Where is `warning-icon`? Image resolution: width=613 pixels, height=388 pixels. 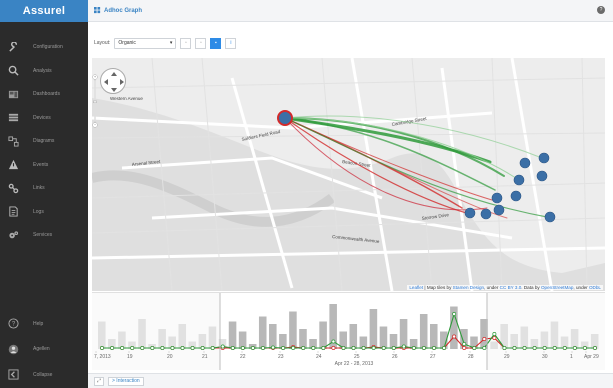
warning-icon is located at coordinates (13, 165).